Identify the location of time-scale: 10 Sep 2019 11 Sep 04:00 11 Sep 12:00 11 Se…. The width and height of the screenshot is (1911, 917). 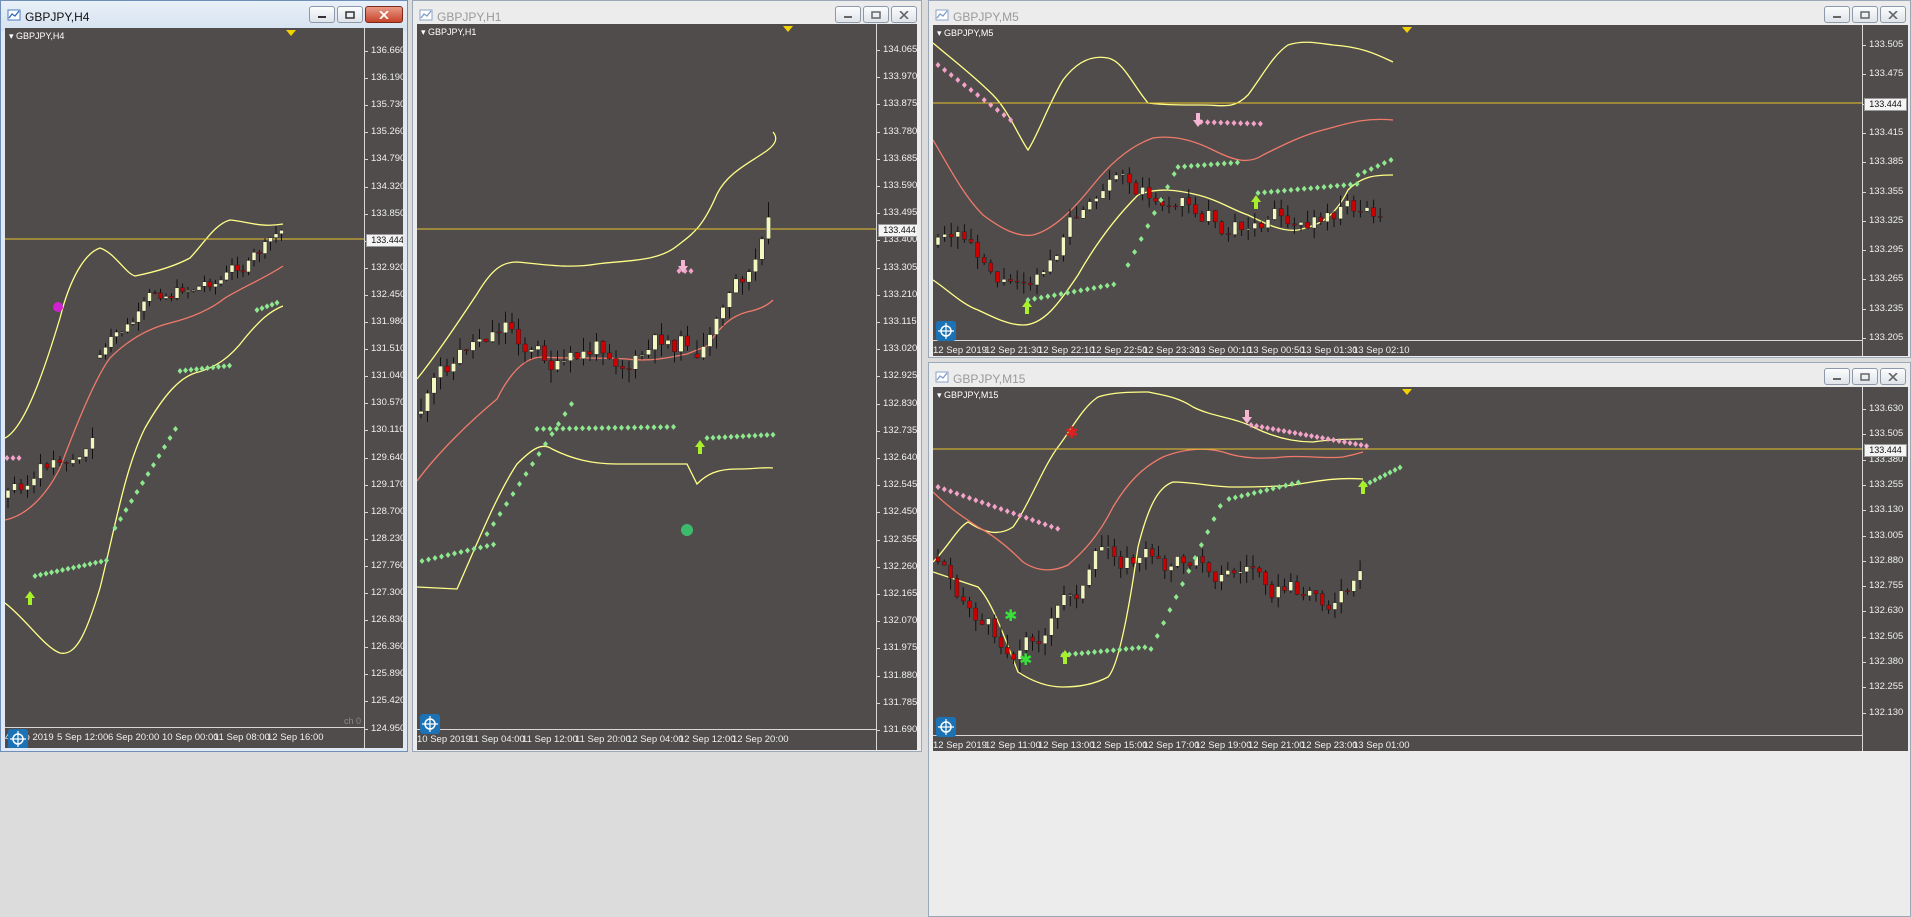
(647, 739).